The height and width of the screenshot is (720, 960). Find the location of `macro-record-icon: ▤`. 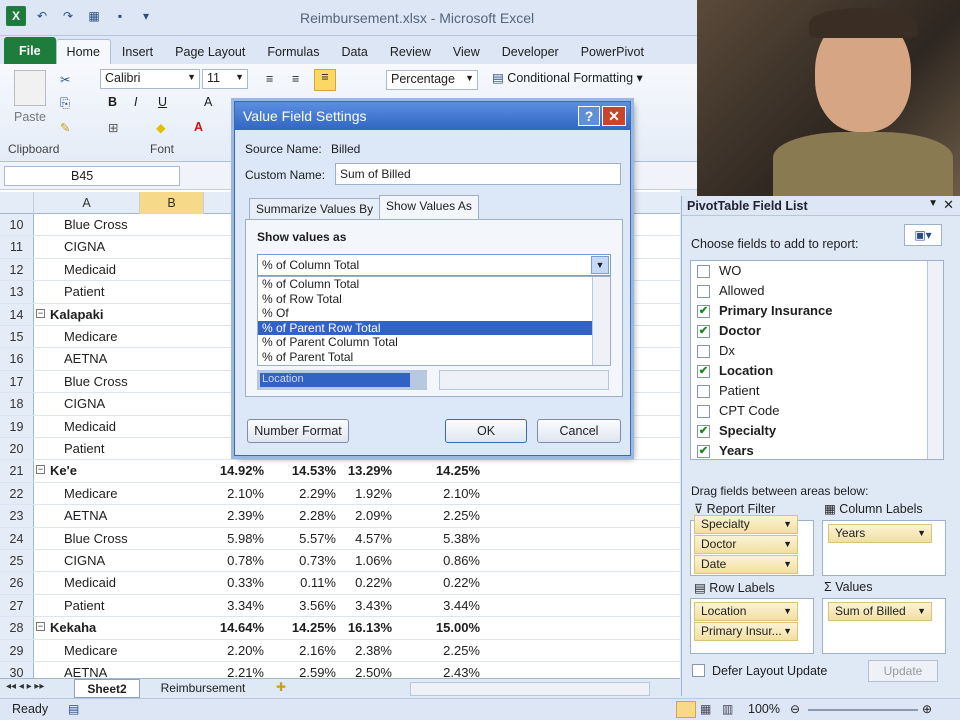

macro-record-icon: ▤ is located at coordinates (73, 709).